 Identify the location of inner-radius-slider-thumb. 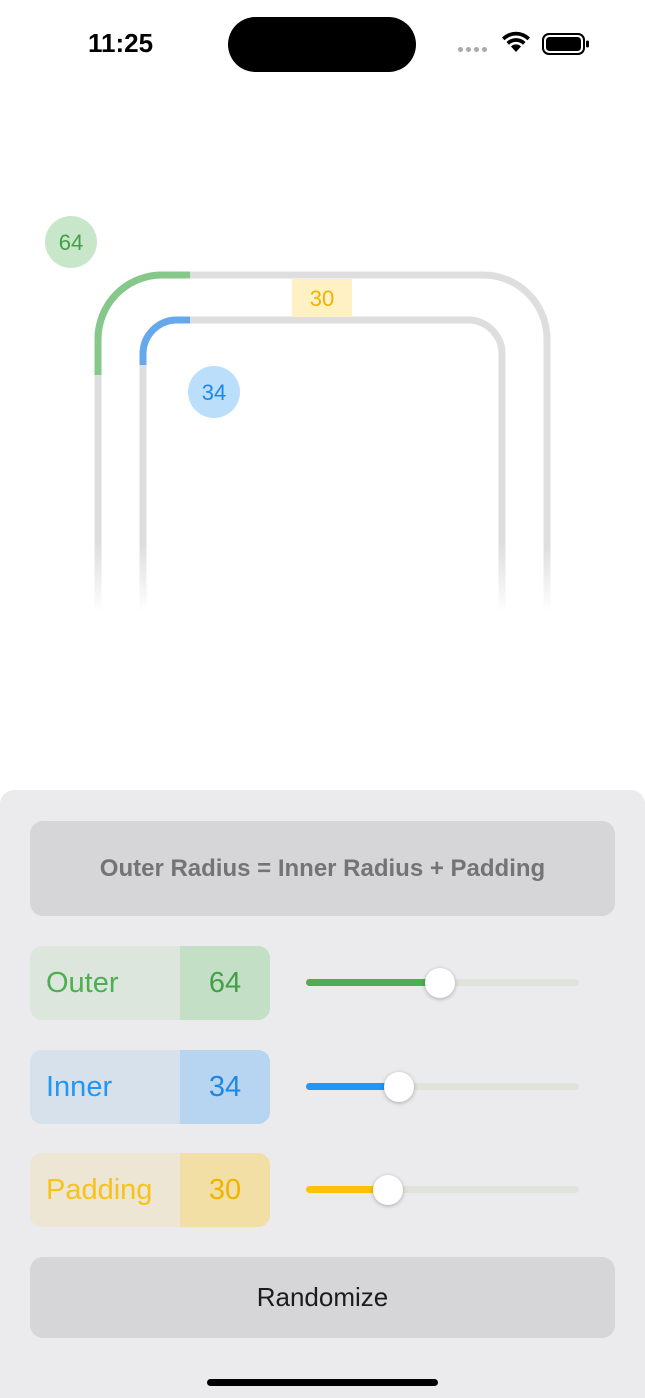
(399, 1087).